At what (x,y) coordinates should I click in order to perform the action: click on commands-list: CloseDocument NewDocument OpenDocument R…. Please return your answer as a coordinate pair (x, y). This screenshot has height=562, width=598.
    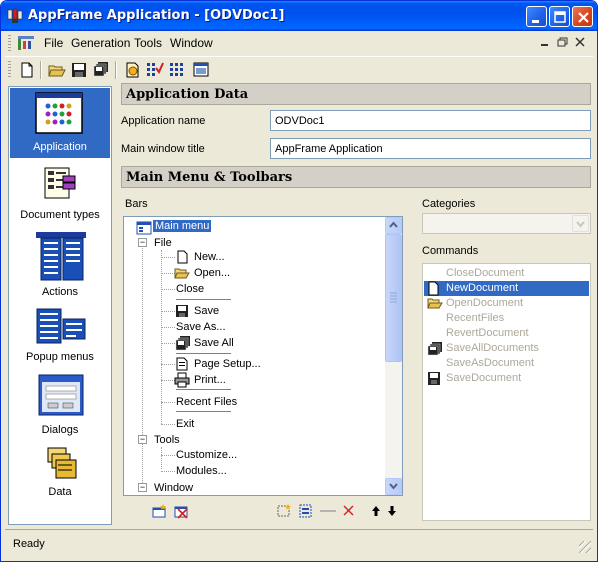
    Looking at the image, I should click on (506, 392).